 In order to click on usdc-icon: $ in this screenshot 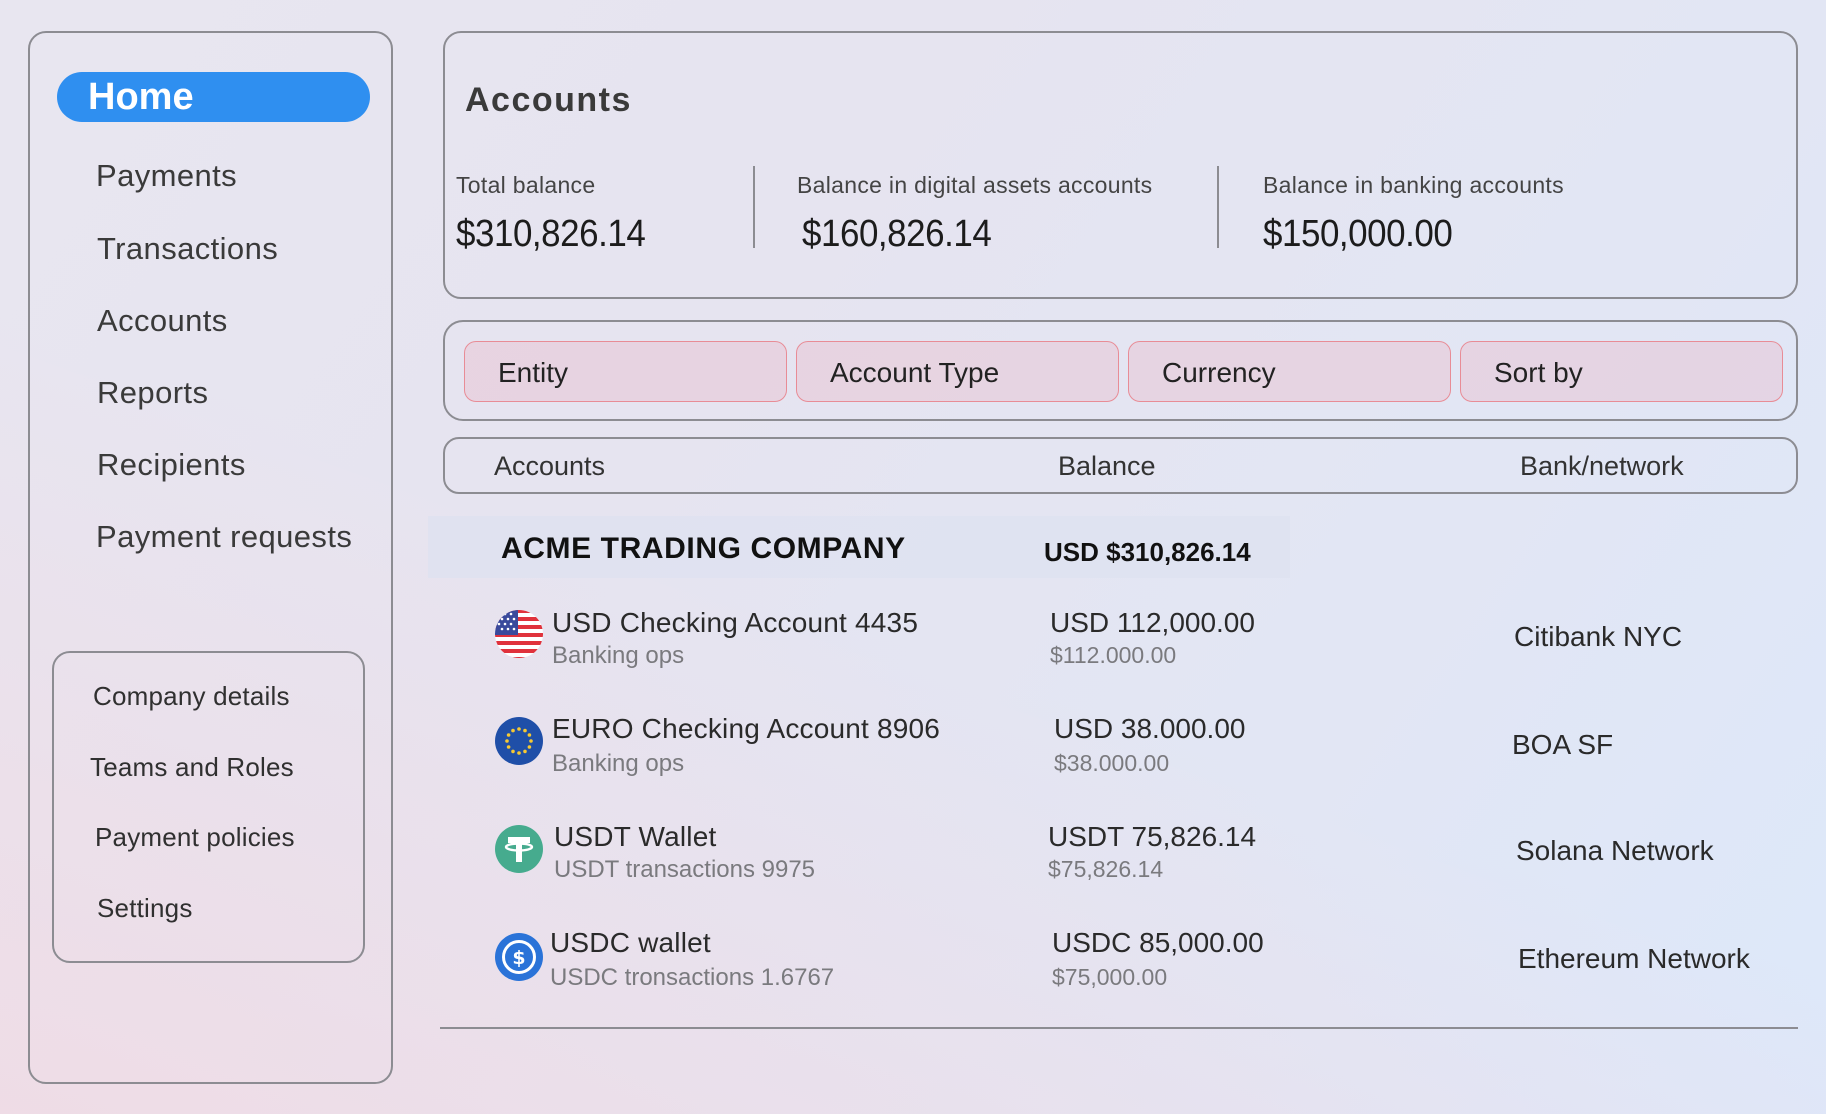, I will do `click(519, 957)`.